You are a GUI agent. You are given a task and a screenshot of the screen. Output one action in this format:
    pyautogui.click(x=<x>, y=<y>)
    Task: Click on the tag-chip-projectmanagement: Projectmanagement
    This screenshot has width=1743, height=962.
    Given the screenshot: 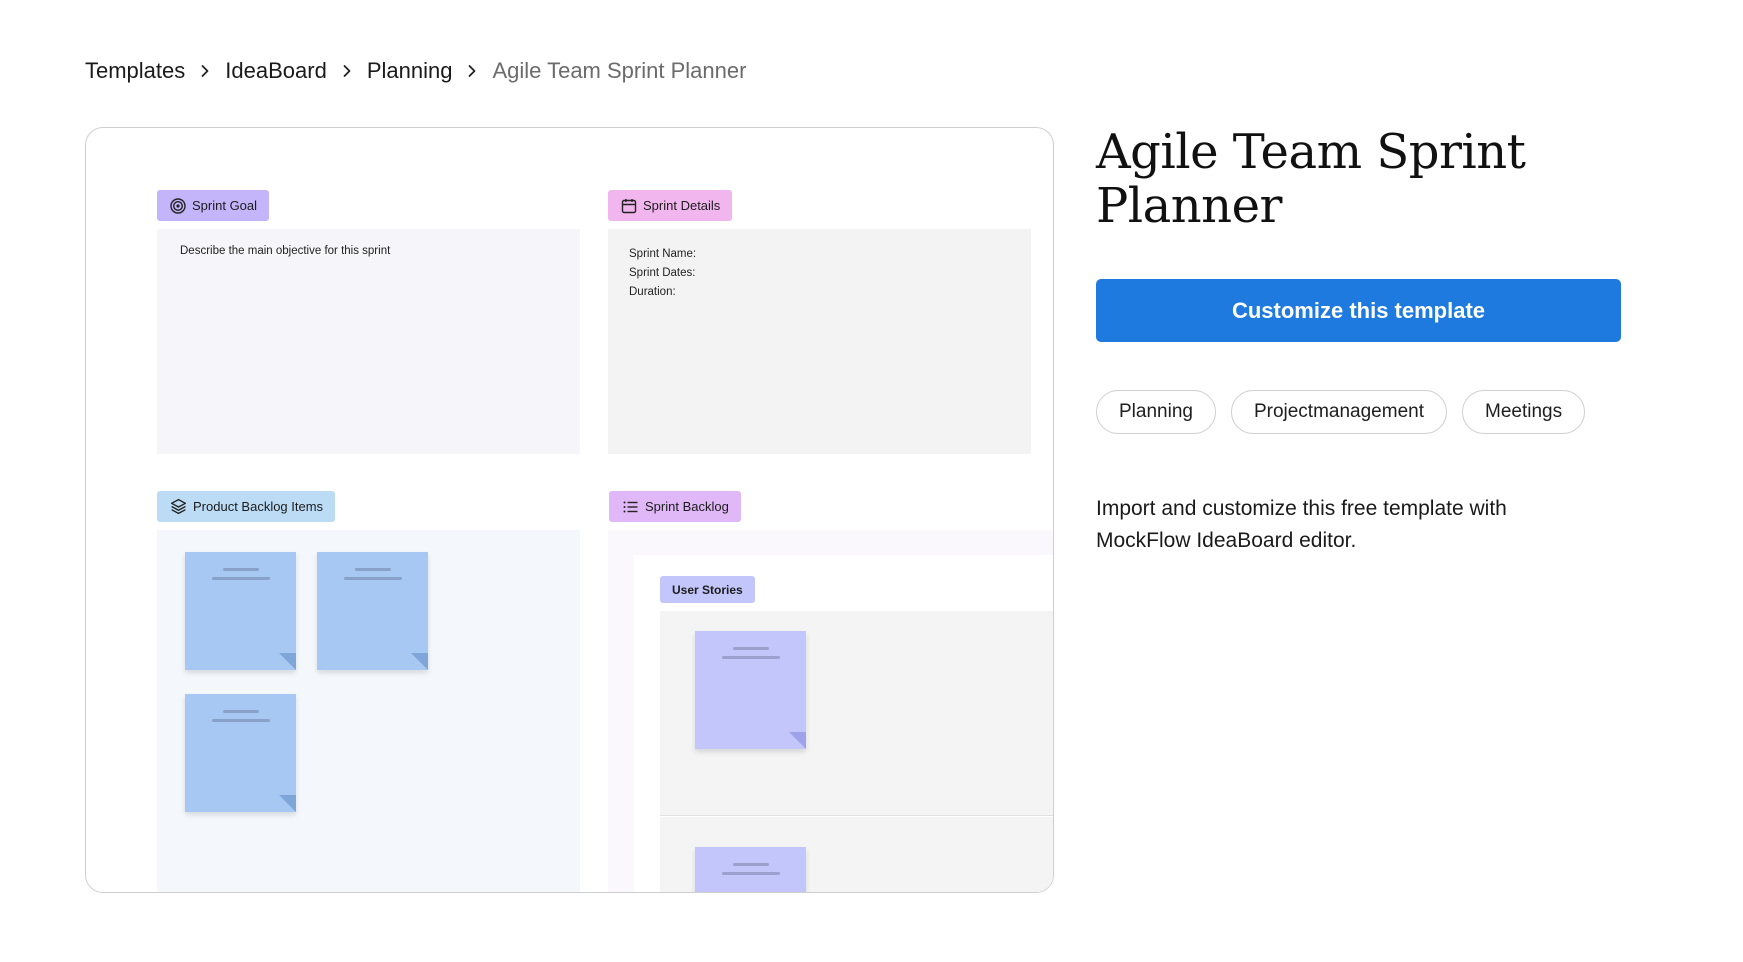 What is the action you would take?
    pyautogui.click(x=1338, y=412)
    